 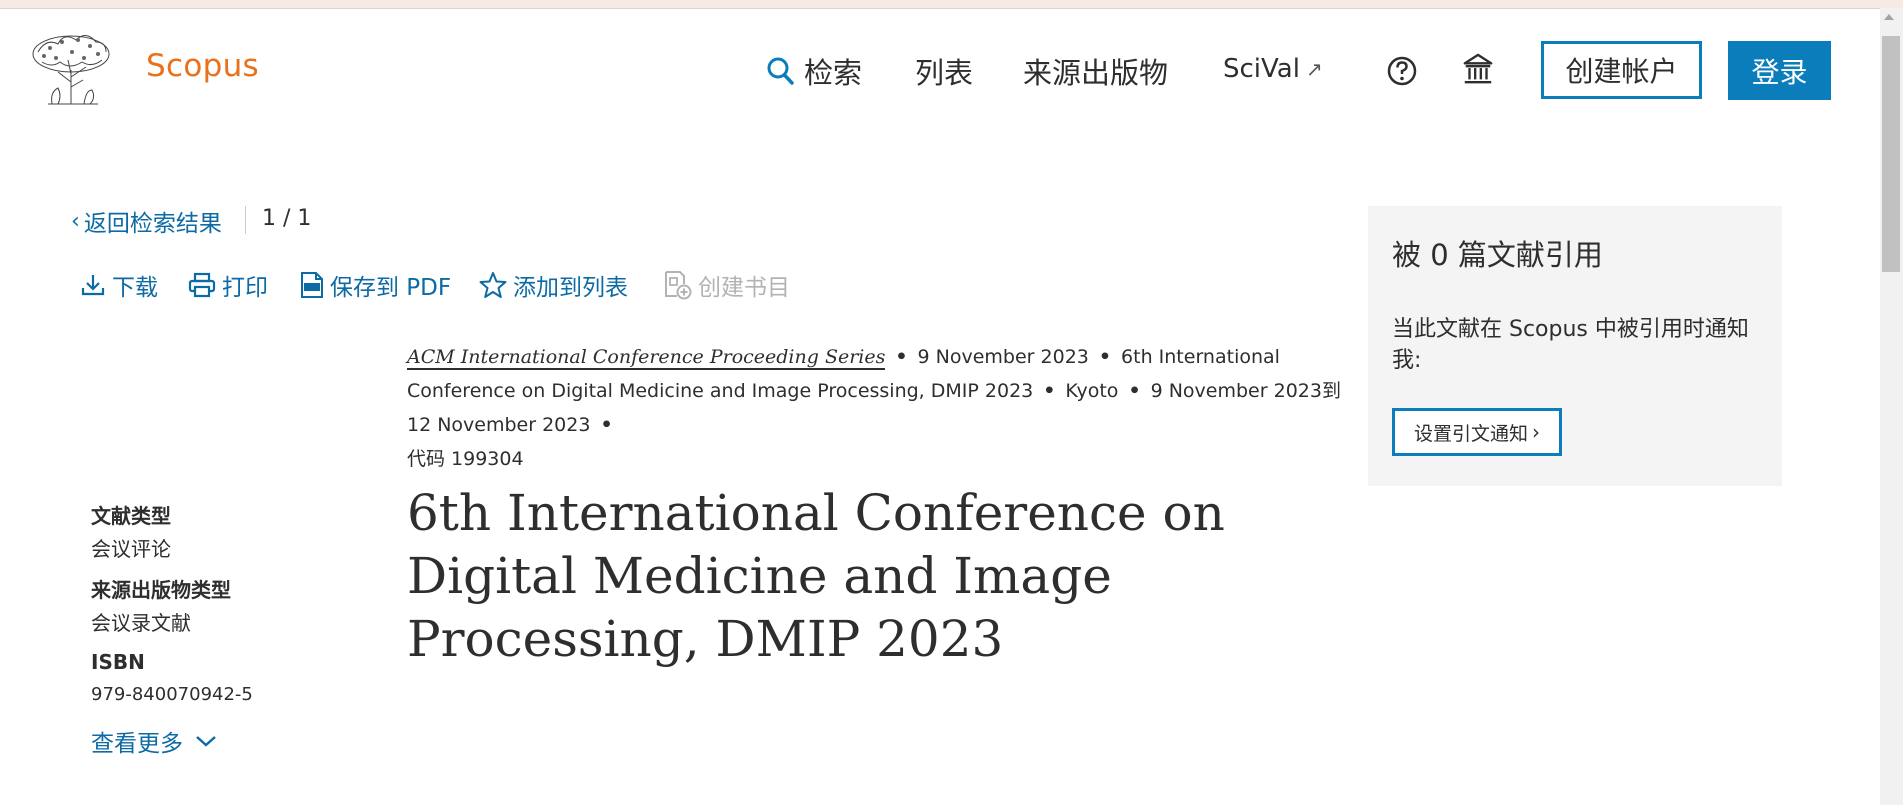 I want to click on pdf-icon, so click(x=312, y=285).